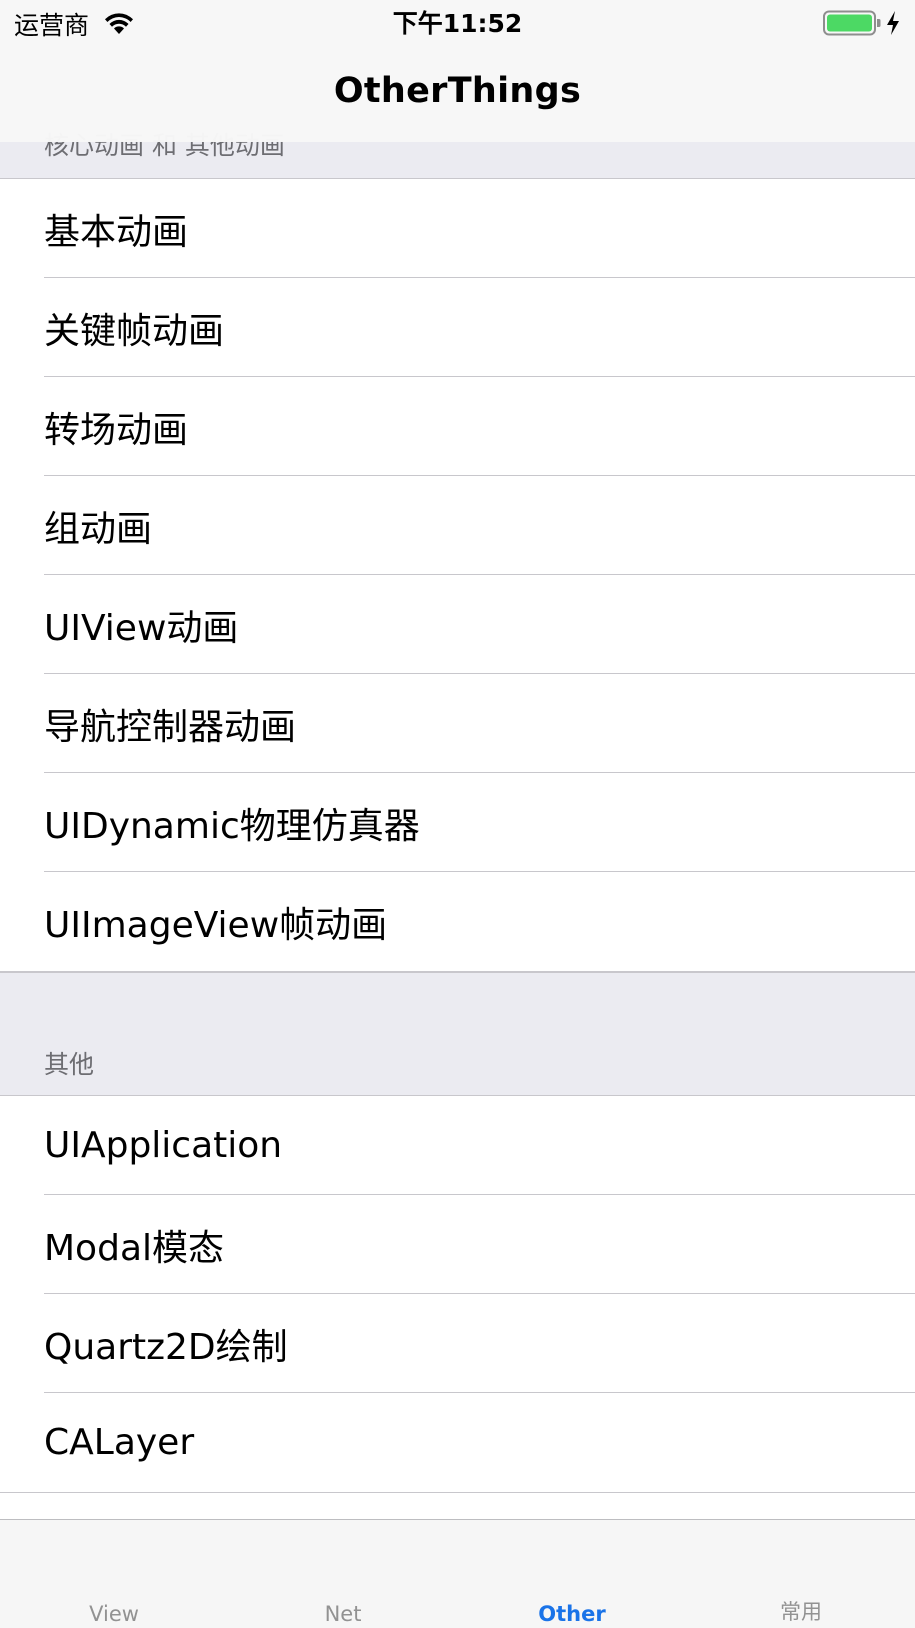 This screenshot has height=1628, width=915. What do you see at coordinates (116, 232) in the screenshot?
I see `list-item-label: 基本动画` at bounding box center [116, 232].